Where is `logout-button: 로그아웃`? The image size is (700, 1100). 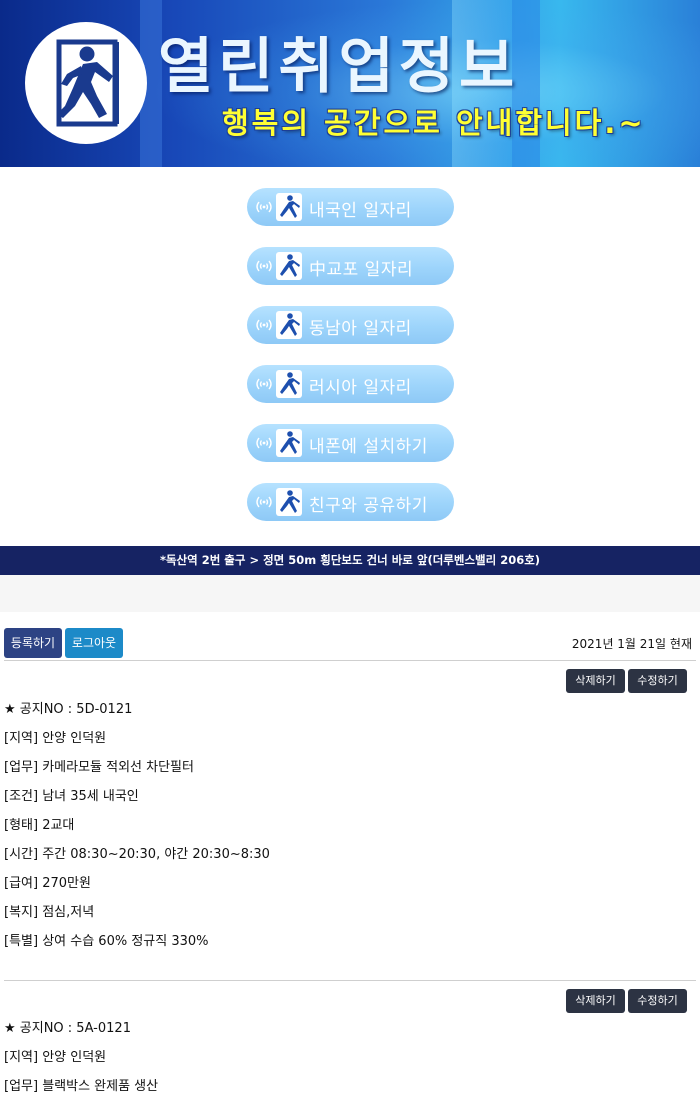
logout-button: 로그아웃 is located at coordinates (94, 643).